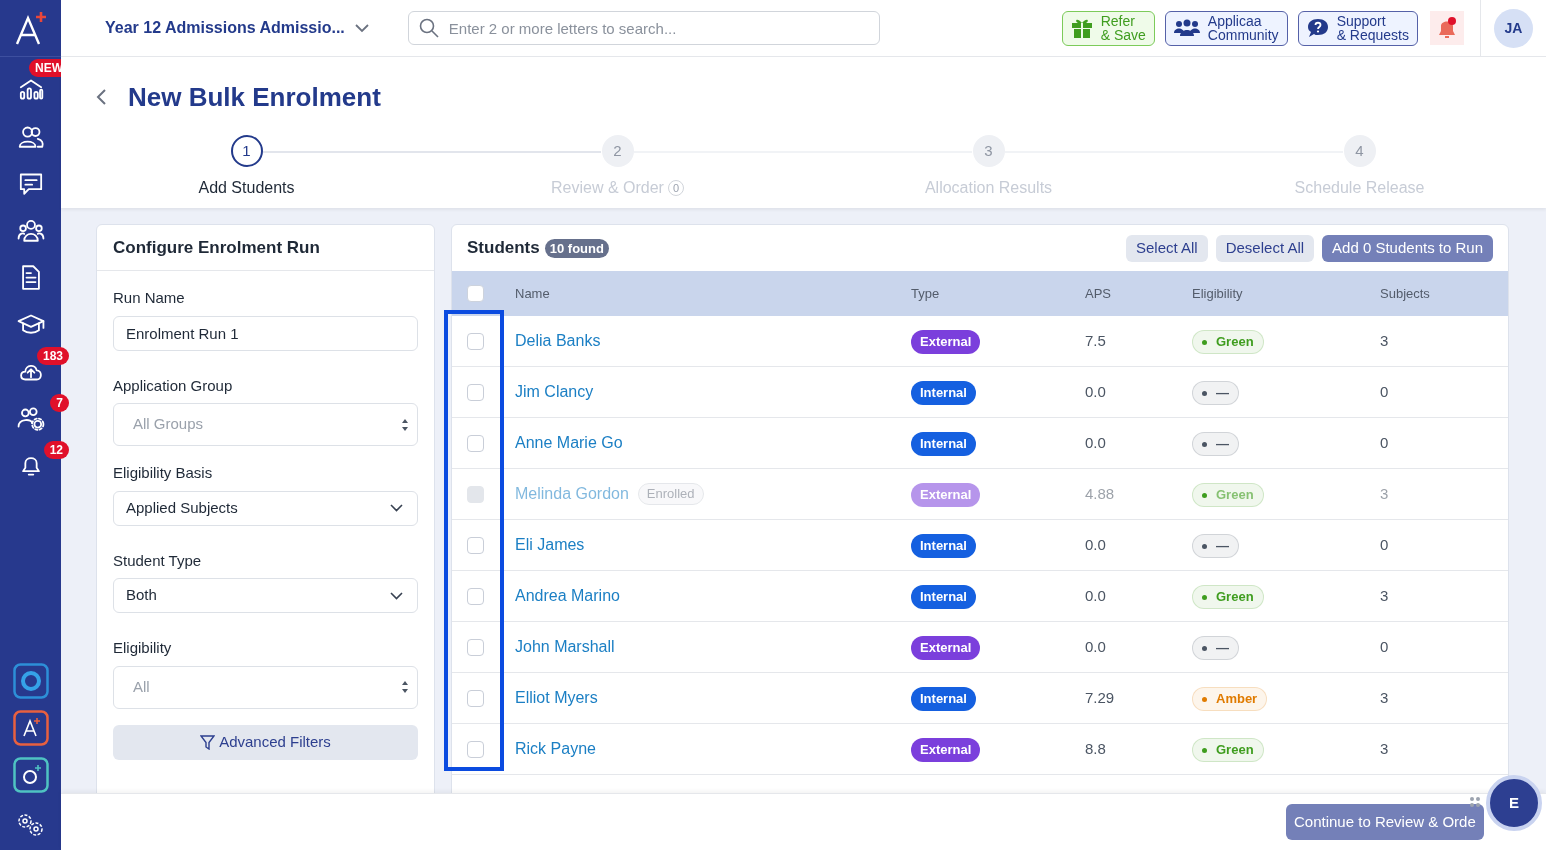 The width and height of the screenshot is (1546, 850). I want to click on page-title: New Bulk Enrolment, so click(254, 97).